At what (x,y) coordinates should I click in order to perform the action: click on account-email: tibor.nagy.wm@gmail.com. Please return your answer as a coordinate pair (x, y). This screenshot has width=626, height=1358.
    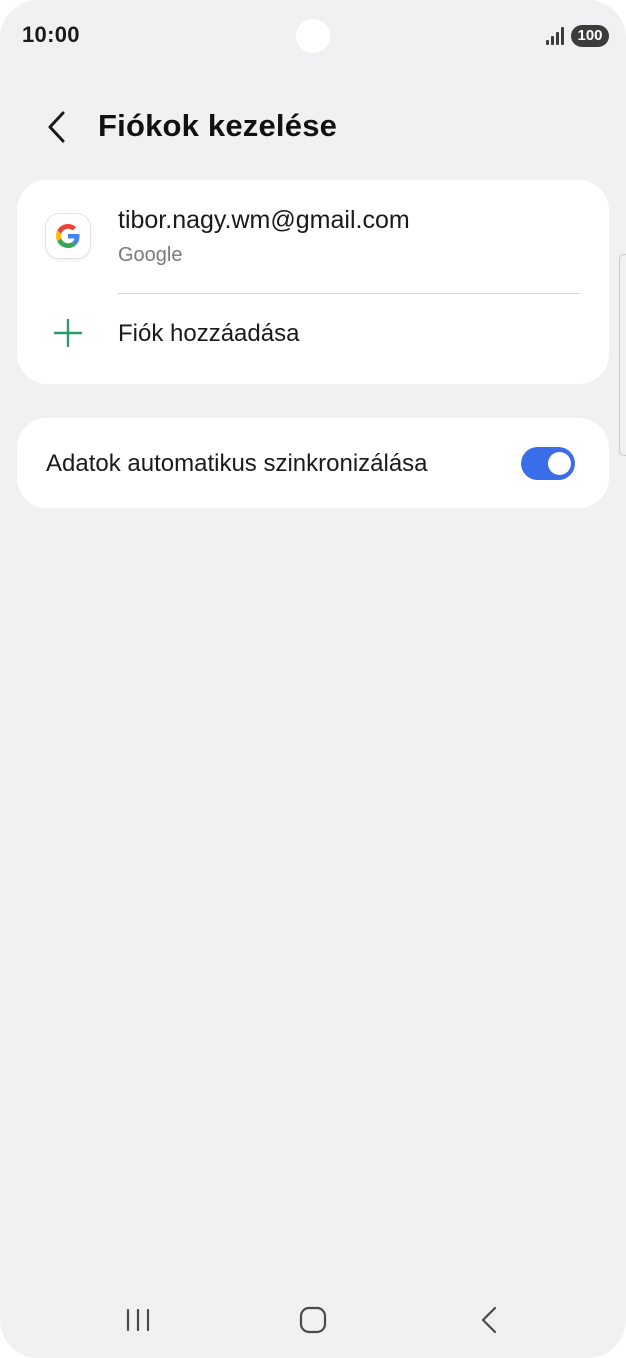
    Looking at the image, I should click on (264, 220).